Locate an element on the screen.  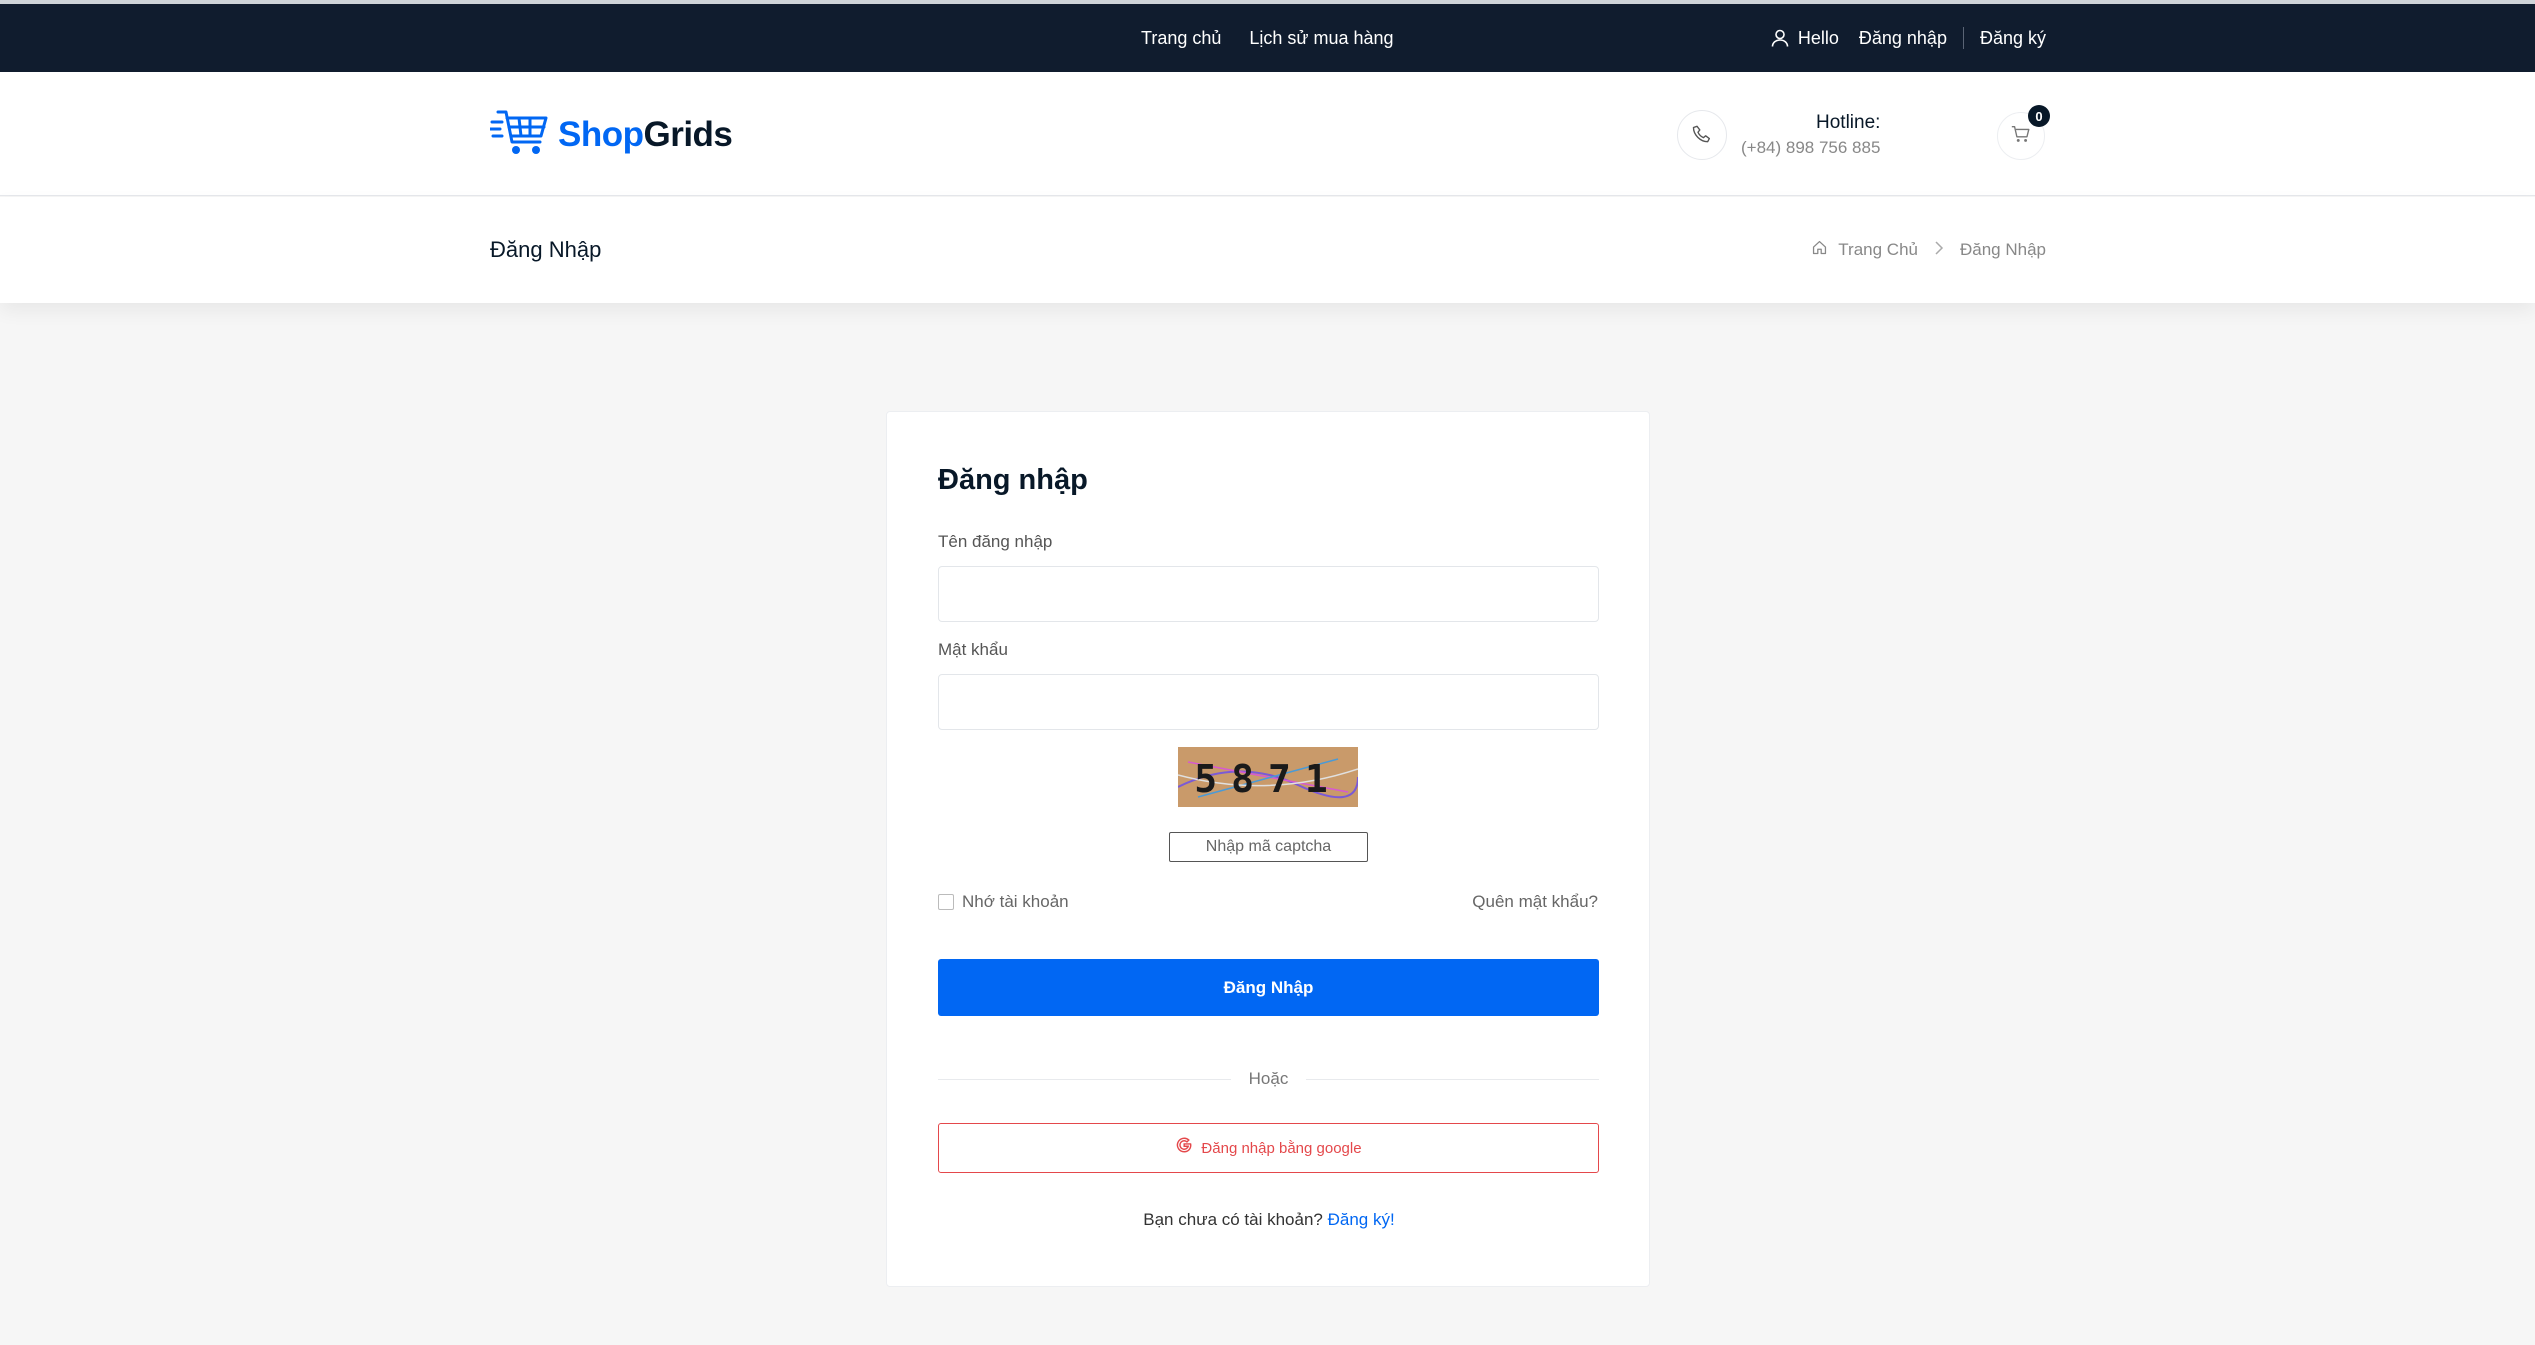
google-icon is located at coordinates (1184, 1148).